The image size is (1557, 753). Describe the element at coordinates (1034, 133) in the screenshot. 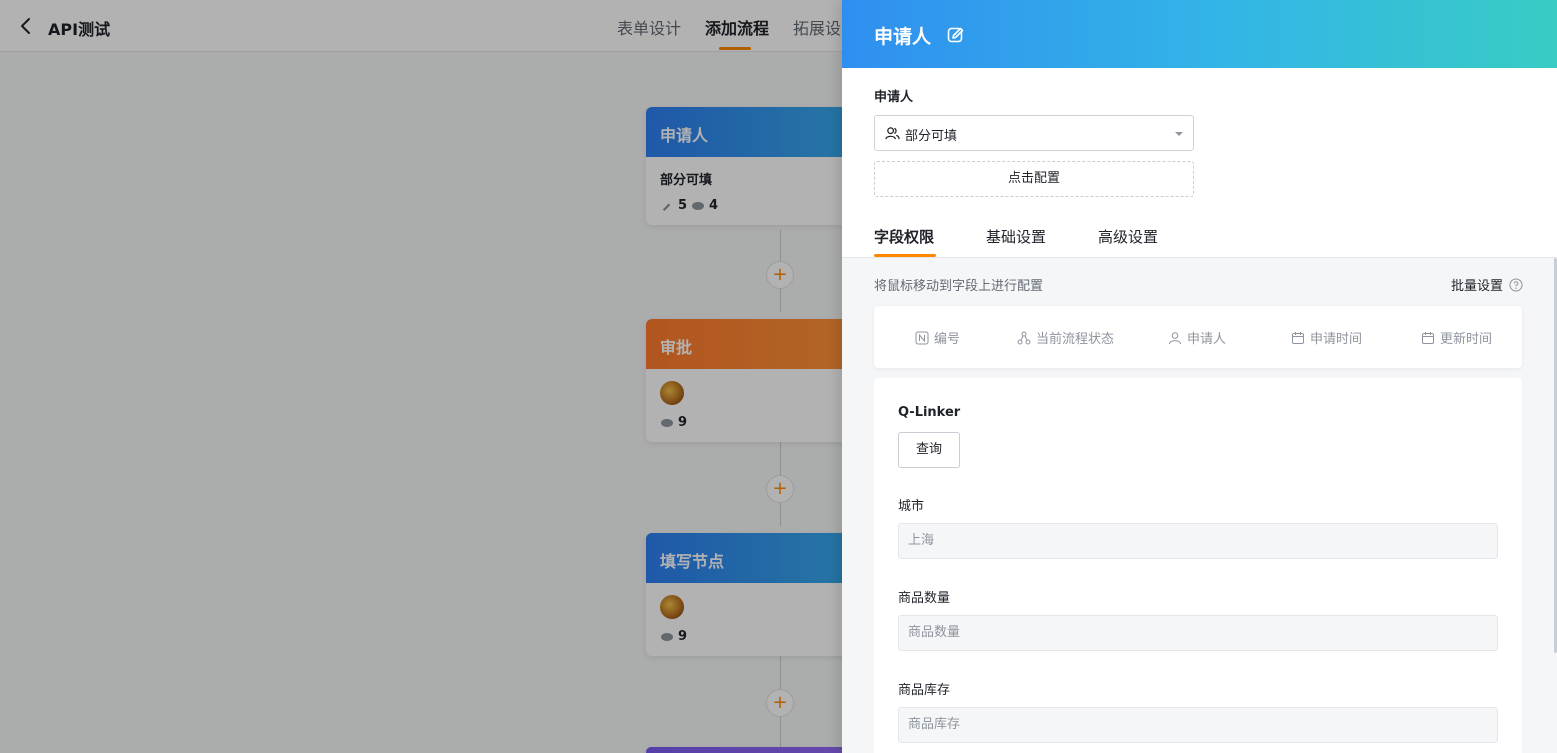

I see `permission-select: 部分可填` at that location.